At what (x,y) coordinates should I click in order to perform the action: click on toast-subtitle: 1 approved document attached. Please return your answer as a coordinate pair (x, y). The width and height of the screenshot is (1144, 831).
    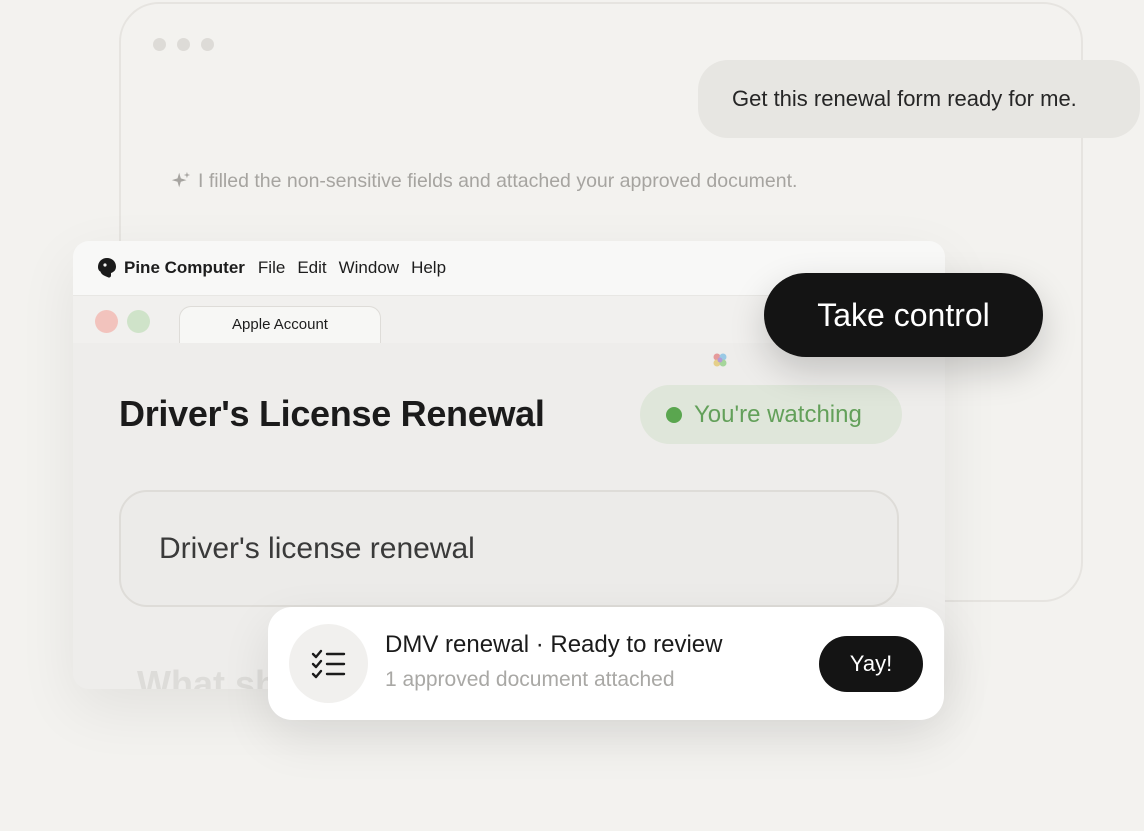
    Looking at the image, I should click on (530, 679).